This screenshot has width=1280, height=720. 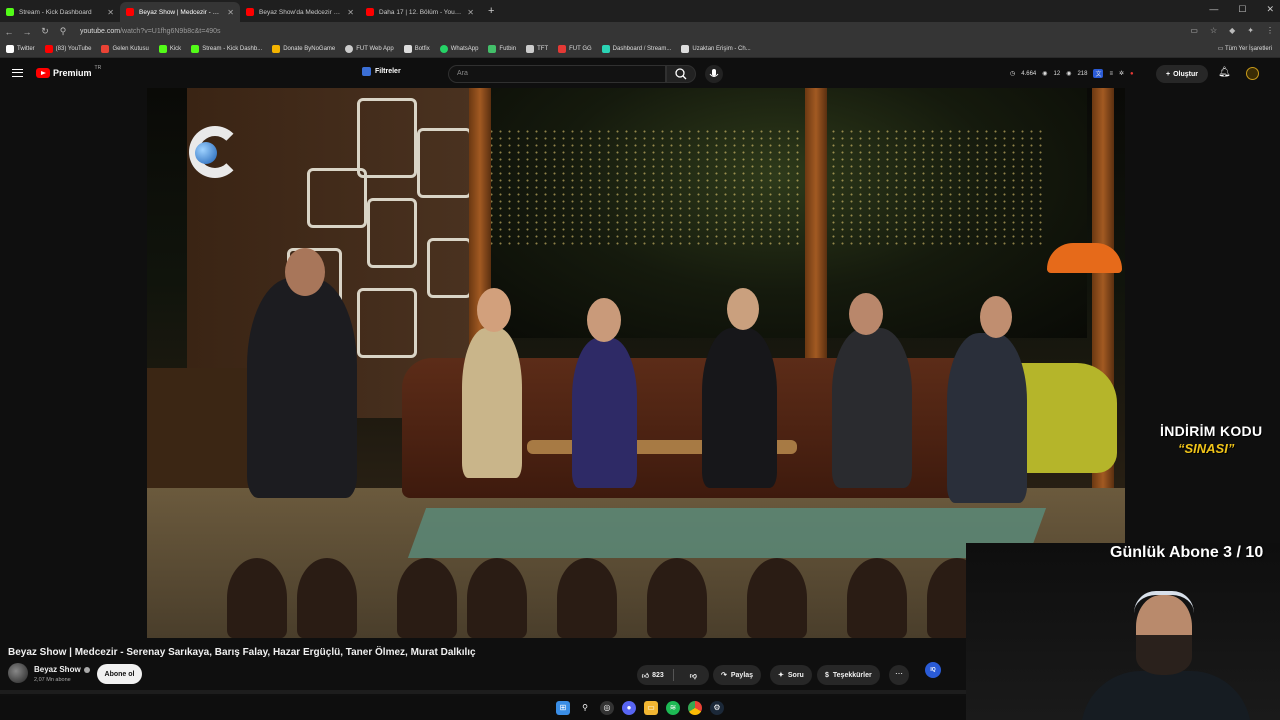 I want to click on back-icon: ←, so click(x=9, y=32).